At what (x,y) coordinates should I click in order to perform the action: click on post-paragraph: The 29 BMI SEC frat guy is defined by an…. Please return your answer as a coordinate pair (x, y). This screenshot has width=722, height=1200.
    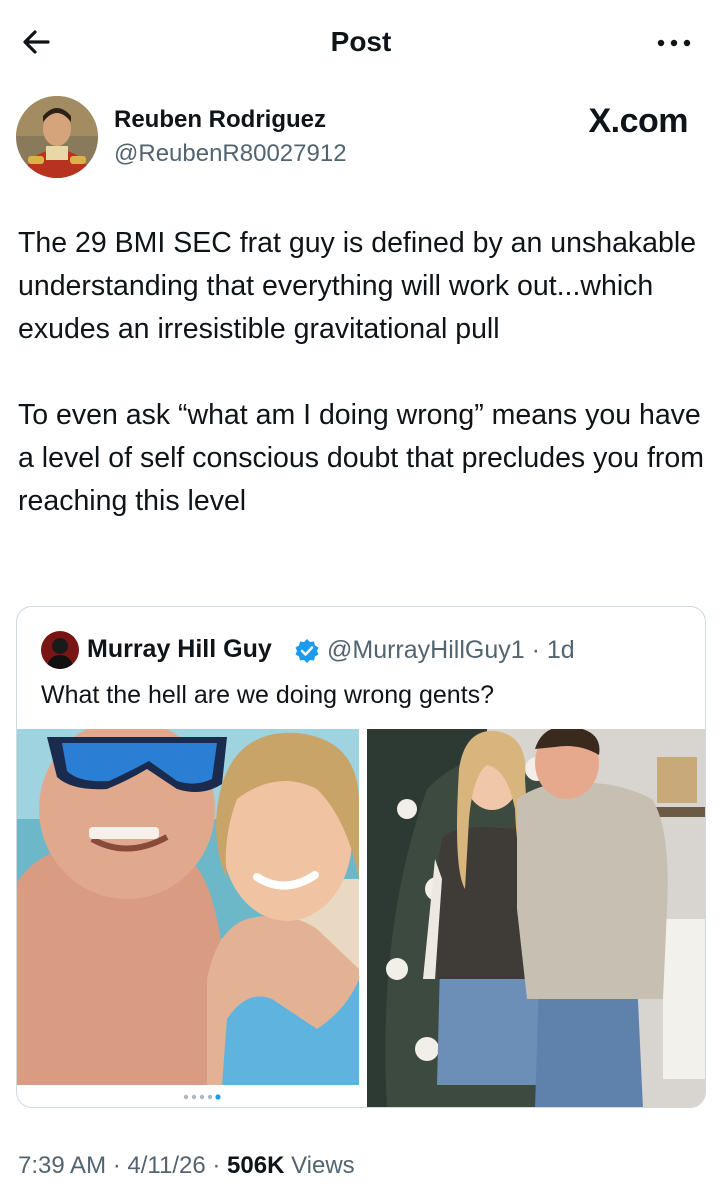
    Looking at the image, I should click on (357, 286).